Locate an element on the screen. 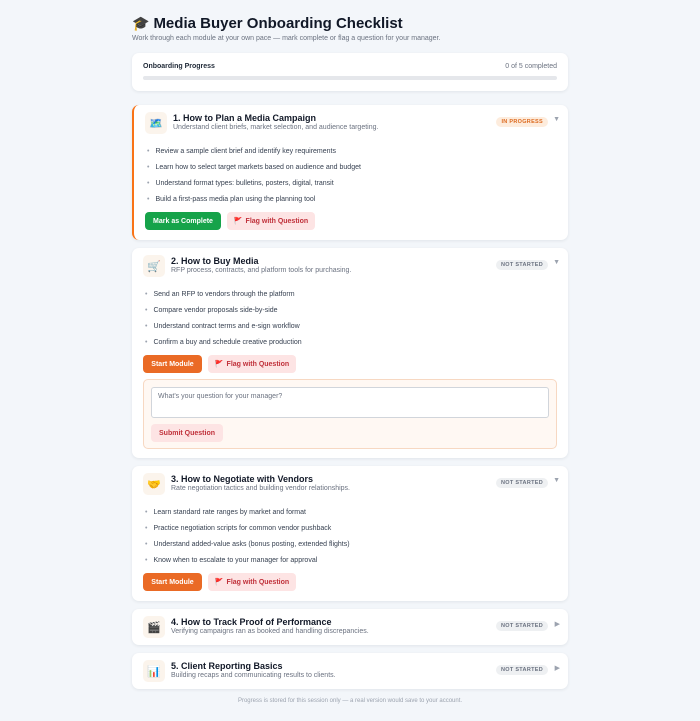 This screenshot has width=700, height=721. module-title: 2. How to Buy Media is located at coordinates (215, 261).